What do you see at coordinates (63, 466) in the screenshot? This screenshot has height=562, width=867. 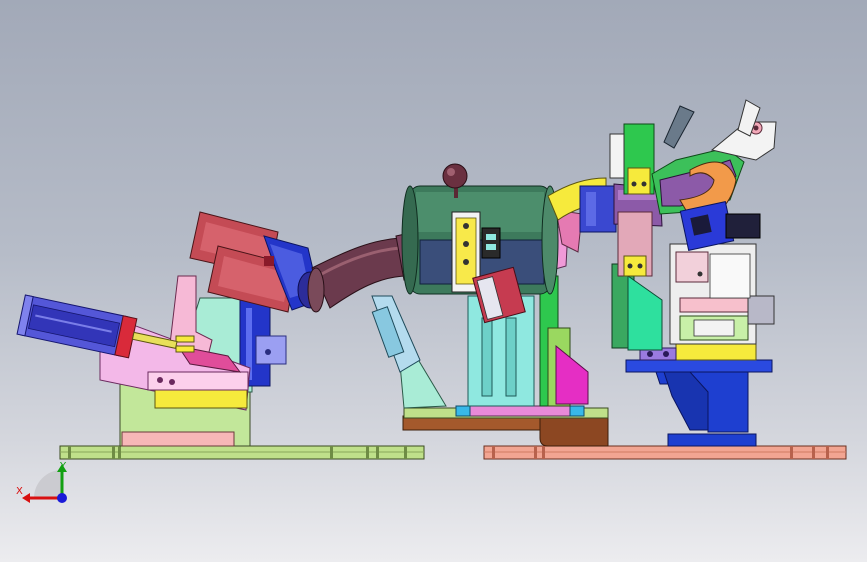 I see `triad-y-label: Y` at bounding box center [63, 466].